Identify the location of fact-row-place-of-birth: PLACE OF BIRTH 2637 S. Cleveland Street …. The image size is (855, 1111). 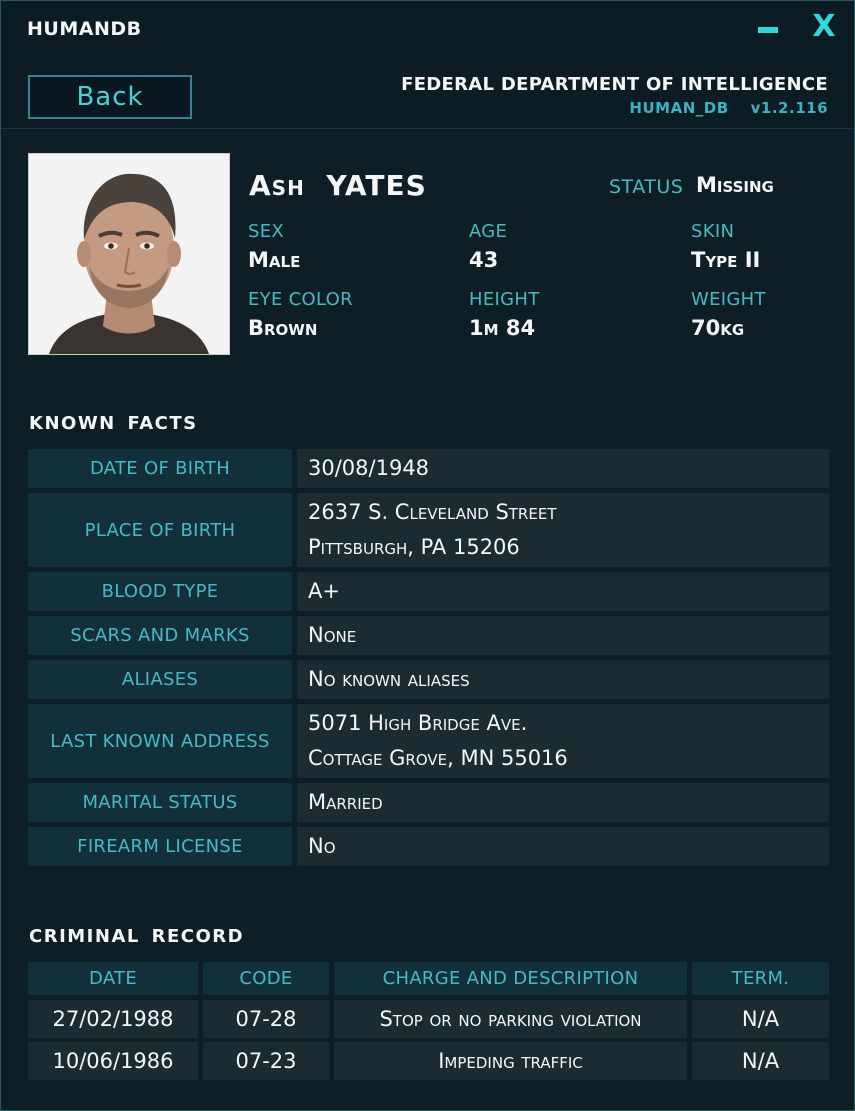
(428, 530).